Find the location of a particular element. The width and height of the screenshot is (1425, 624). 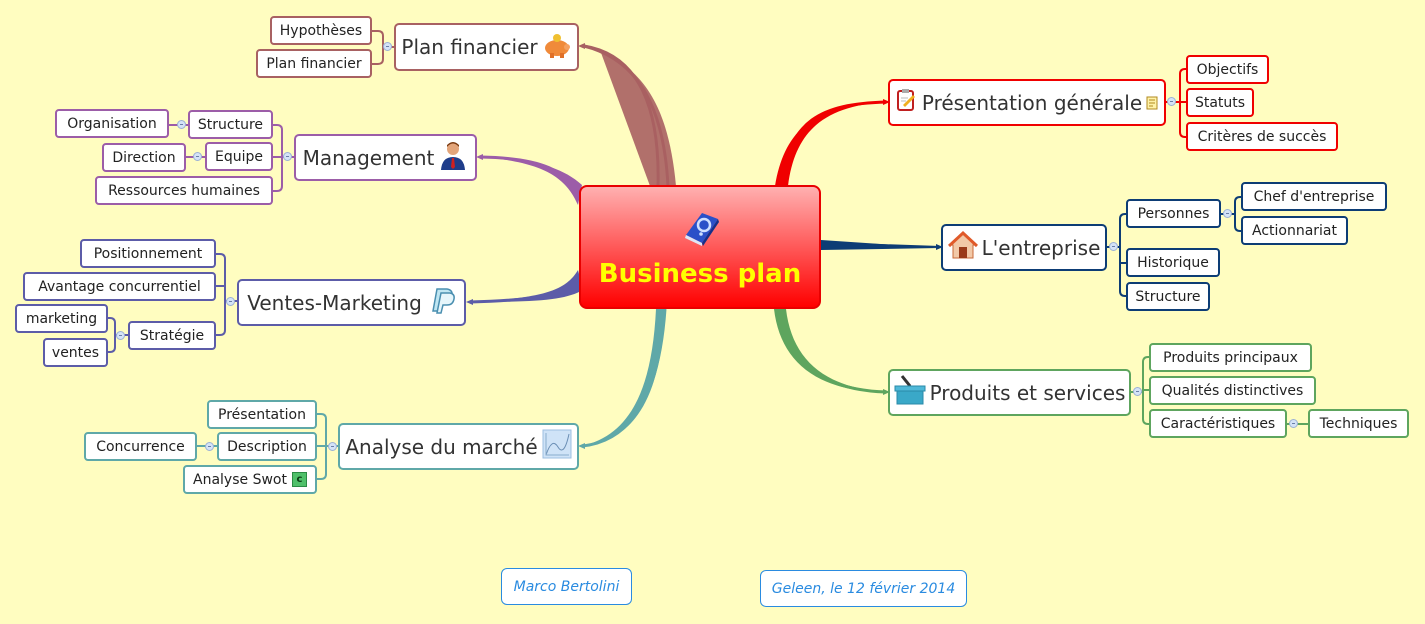

central-topic: Business plan is located at coordinates (700, 247).